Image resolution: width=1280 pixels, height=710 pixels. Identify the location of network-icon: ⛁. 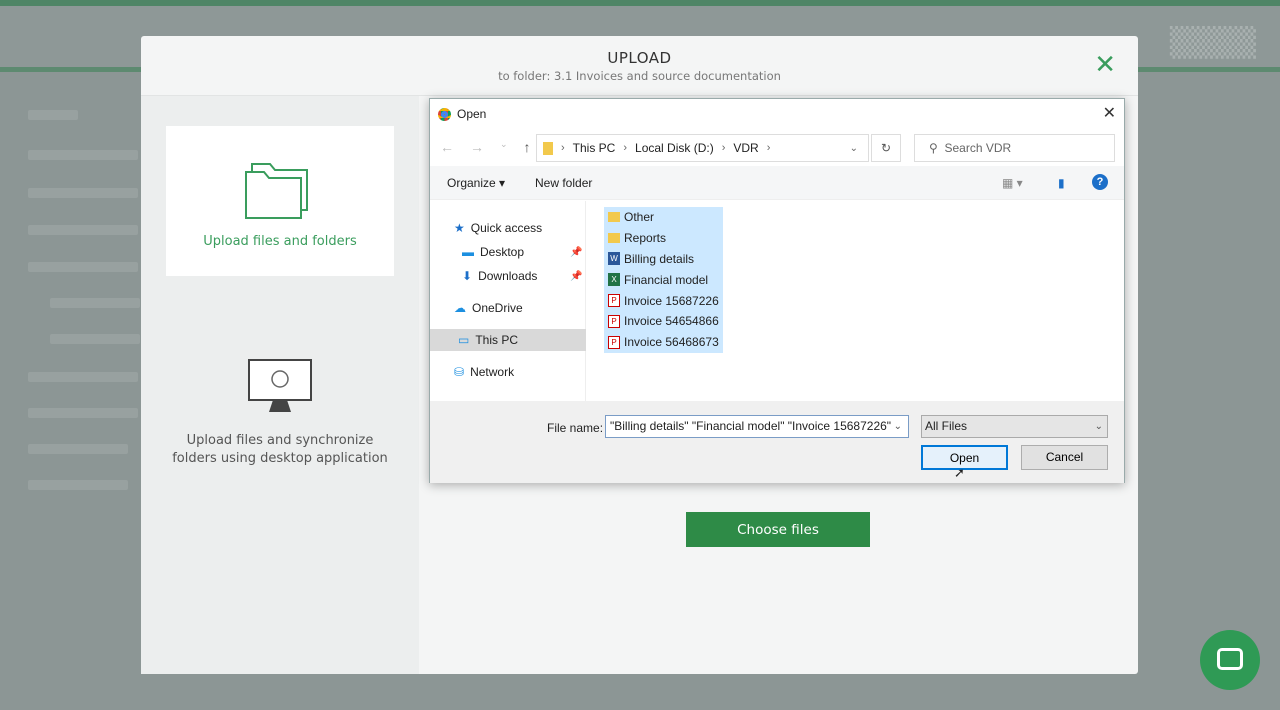
(459, 372).